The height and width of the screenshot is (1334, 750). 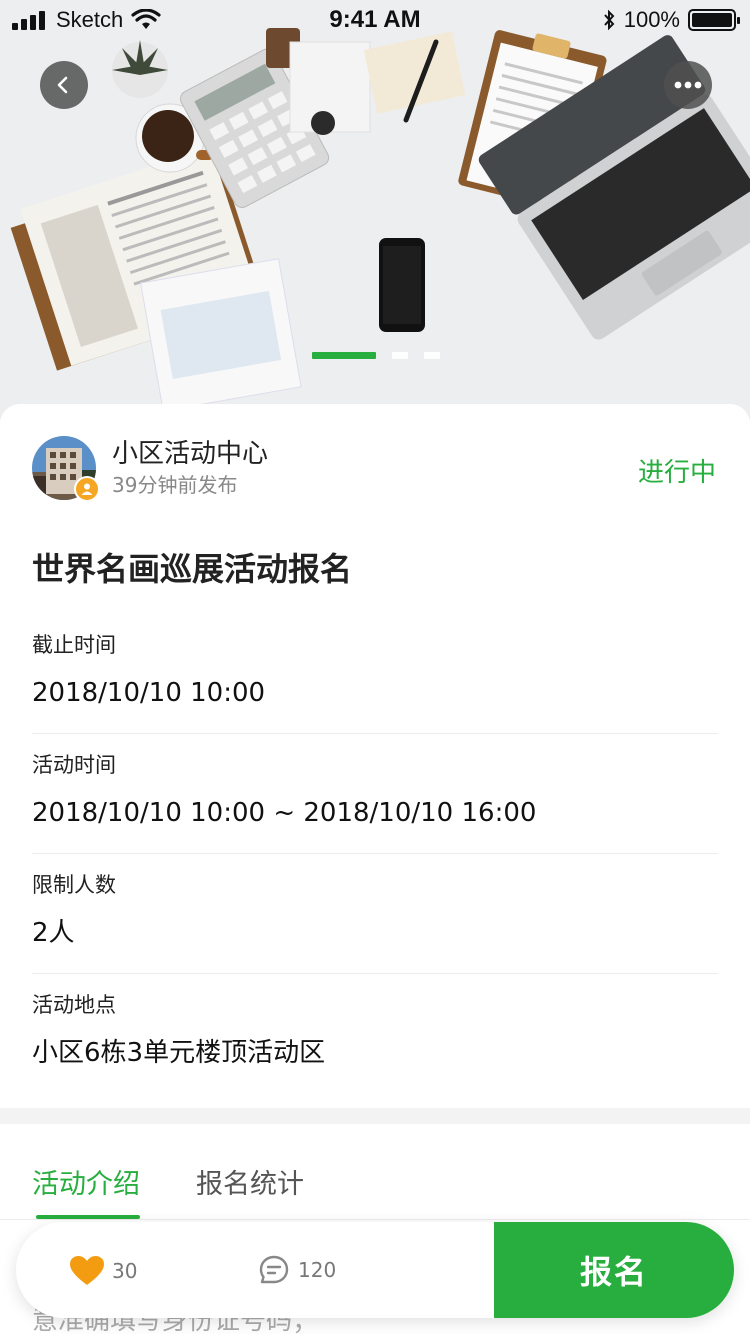 What do you see at coordinates (375, 1034) in the screenshot?
I see `info-row-location: 活动地点 小区6栋3单元楼顶活动区` at bounding box center [375, 1034].